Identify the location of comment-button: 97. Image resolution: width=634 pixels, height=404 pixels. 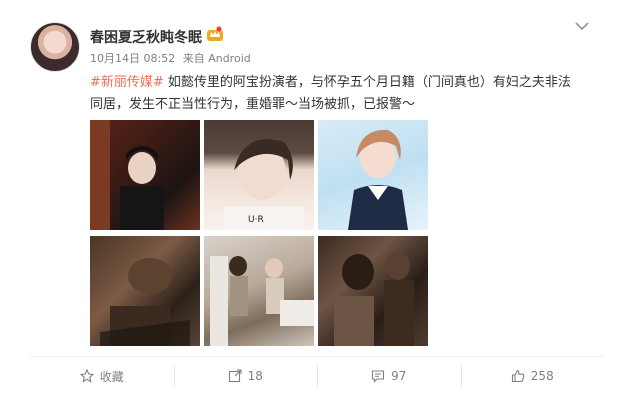
(389, 376).